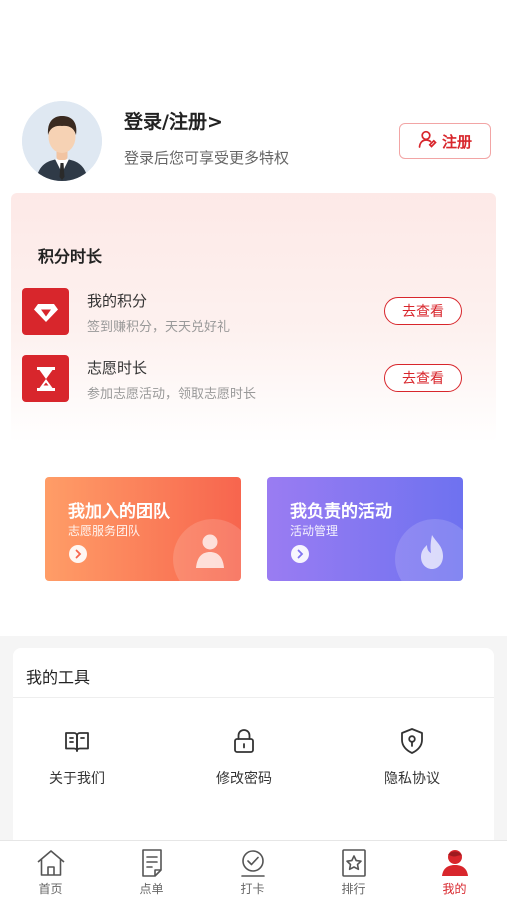  What do you see at coordinates (117, 368) in the screenshot?
I see `volunteer-hours-title: 志愿时长` at bounding box center [117, 368].